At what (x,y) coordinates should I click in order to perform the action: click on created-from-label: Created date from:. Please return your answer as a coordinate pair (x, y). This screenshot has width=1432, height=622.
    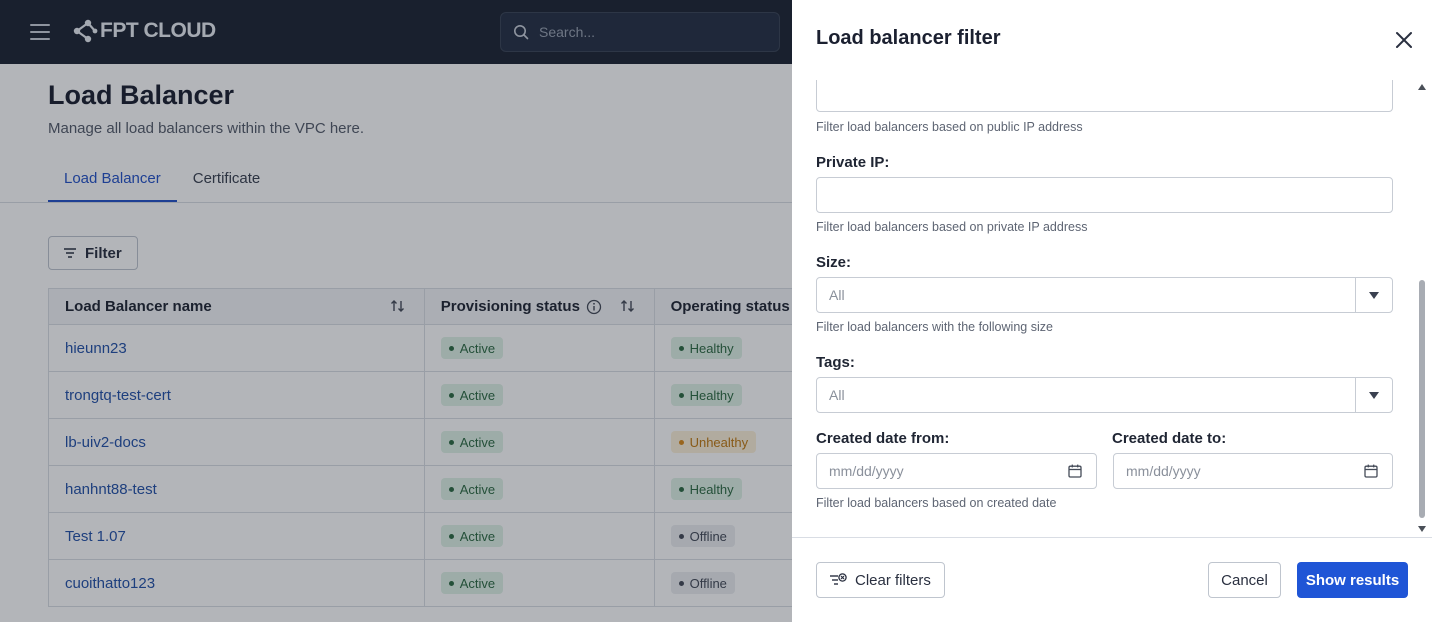
    Looking at the image, I should click on (883, 438).